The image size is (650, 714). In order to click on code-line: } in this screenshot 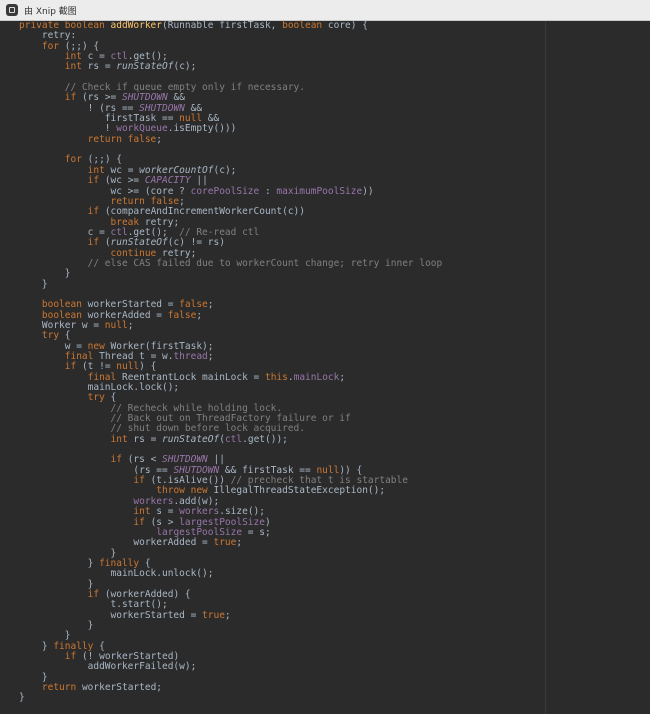, I will do `click(230, 698)`.